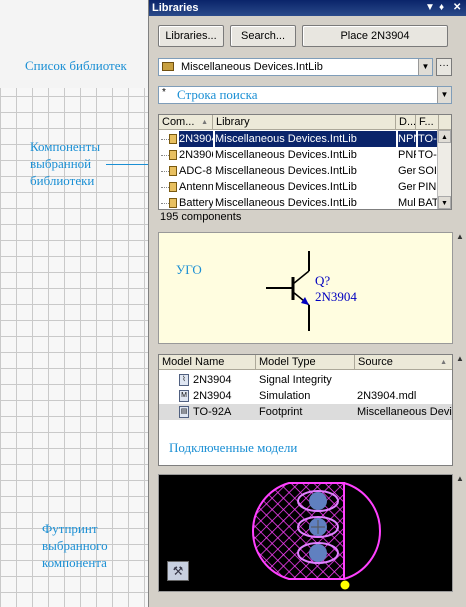  What do you see at coordinates (444, 95) in the screenshot?
I see `filter-dropdown-icon: ▼` at bounding box center [444, 95].